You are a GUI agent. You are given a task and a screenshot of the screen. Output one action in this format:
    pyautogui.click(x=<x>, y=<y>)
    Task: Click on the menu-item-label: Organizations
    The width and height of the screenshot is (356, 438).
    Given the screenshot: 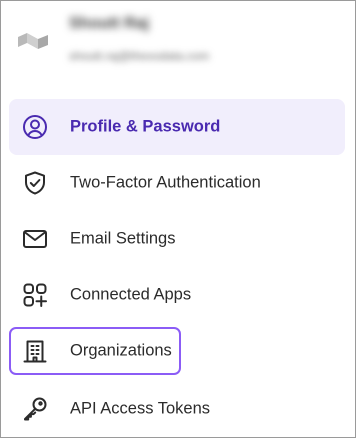 What is the action you would take?
    pyautogui.click(x=121, y=350)
    